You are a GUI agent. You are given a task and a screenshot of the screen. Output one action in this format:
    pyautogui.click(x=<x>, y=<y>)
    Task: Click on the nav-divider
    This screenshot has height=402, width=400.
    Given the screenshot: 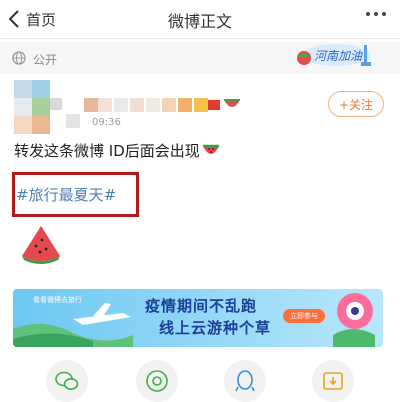 What is the action you would take?
    pyautogui.click(x=200, y=38)
    